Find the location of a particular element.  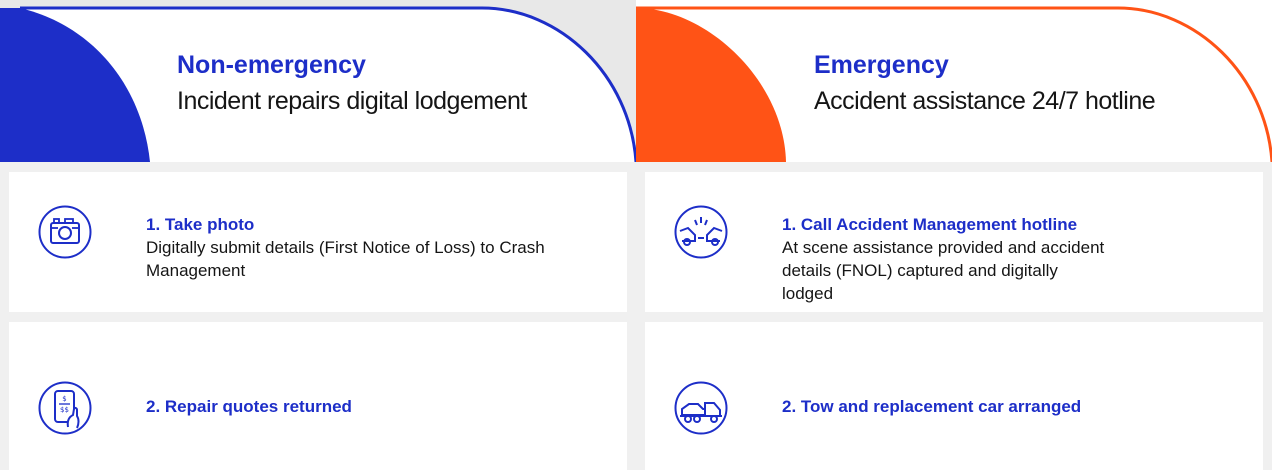

emergency-title: Emergency is located at coordinates (881, 65).